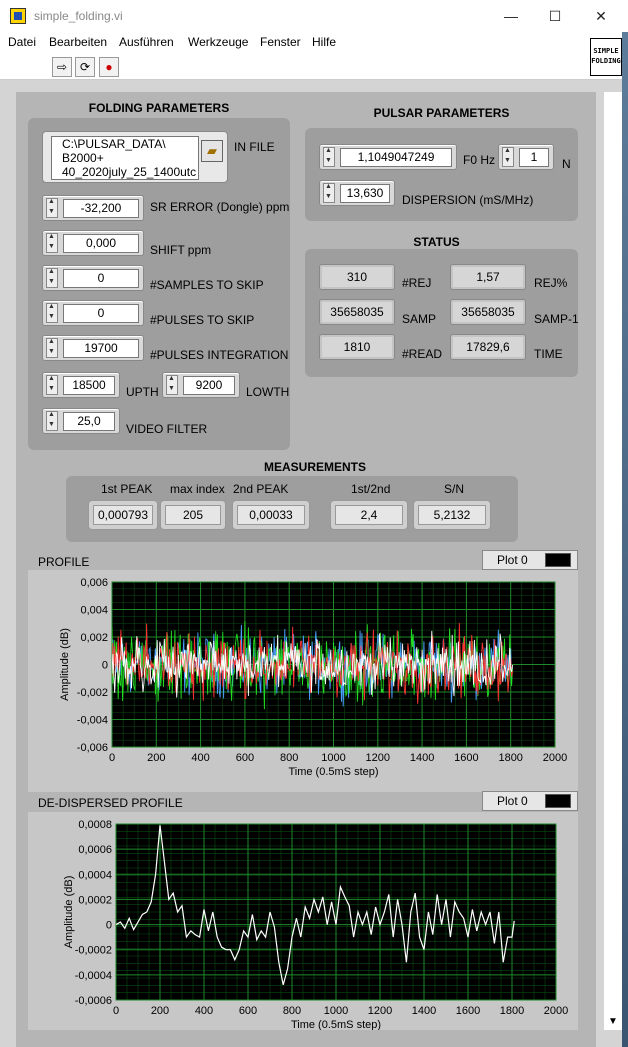 The width and height of the screenshot is (628, 1047). What do you see at coordinates (534, 157) in the screenshot?
I see `n-value: 1` at bounding box center [534, 157].